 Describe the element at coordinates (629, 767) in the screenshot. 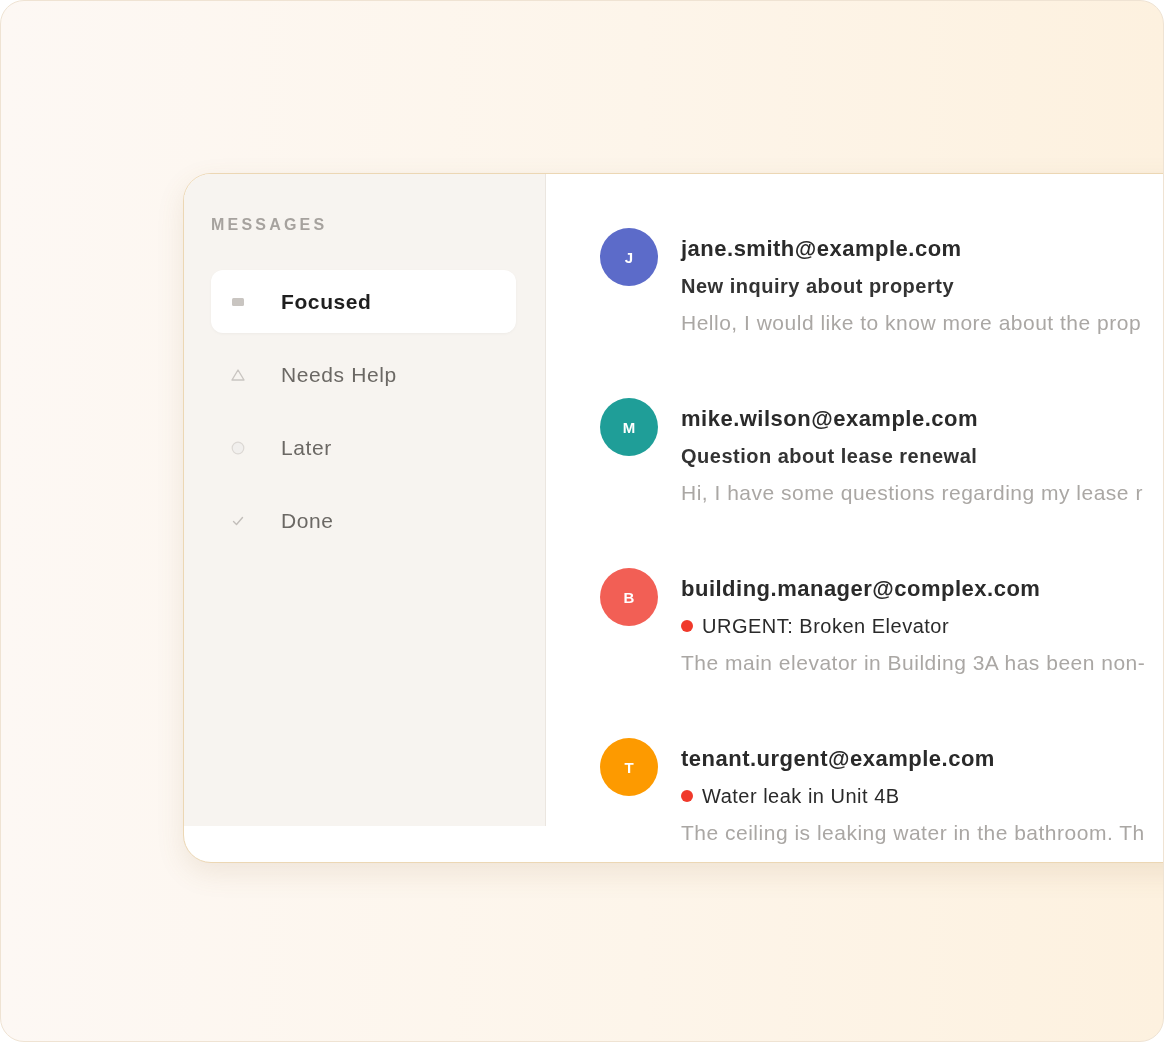

I see `avatar: T` at that location.